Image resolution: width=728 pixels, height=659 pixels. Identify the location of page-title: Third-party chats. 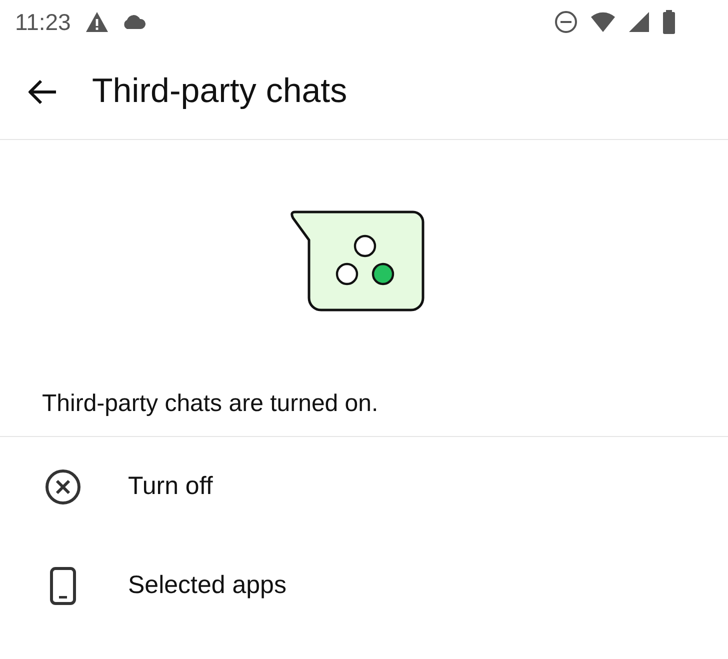
(220, 91).